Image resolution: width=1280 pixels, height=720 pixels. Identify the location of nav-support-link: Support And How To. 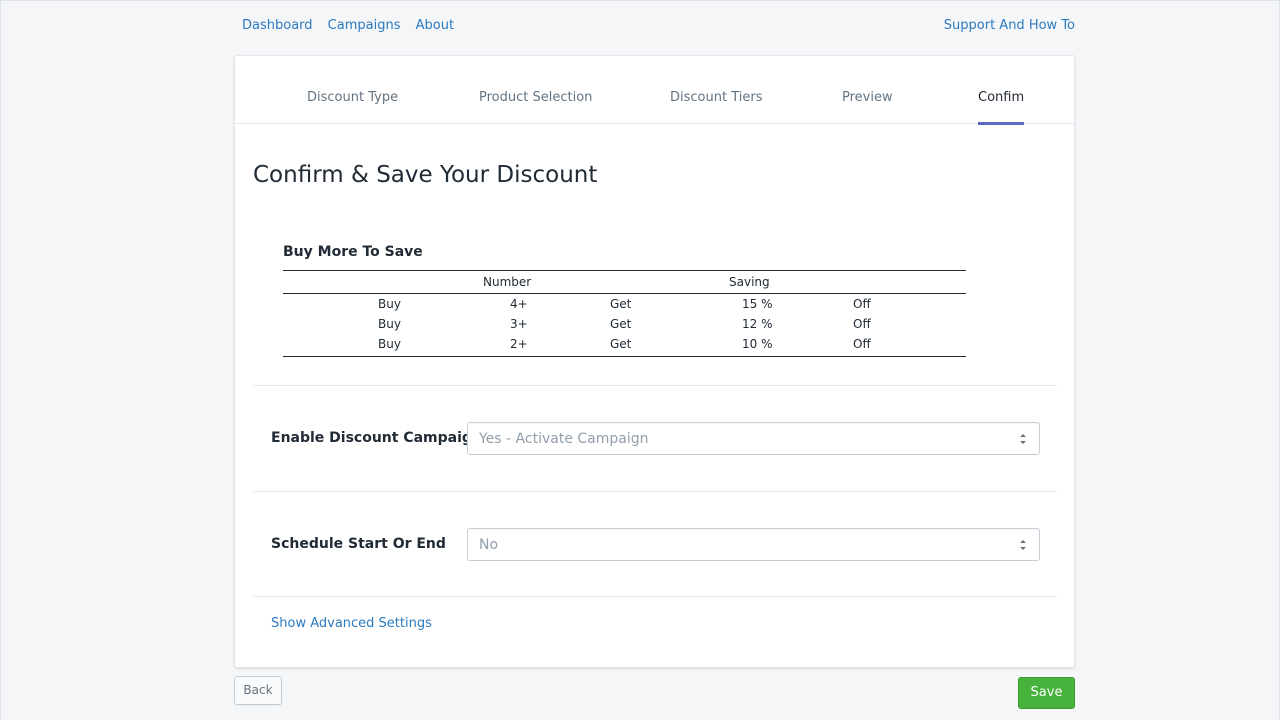
(1009, 25).